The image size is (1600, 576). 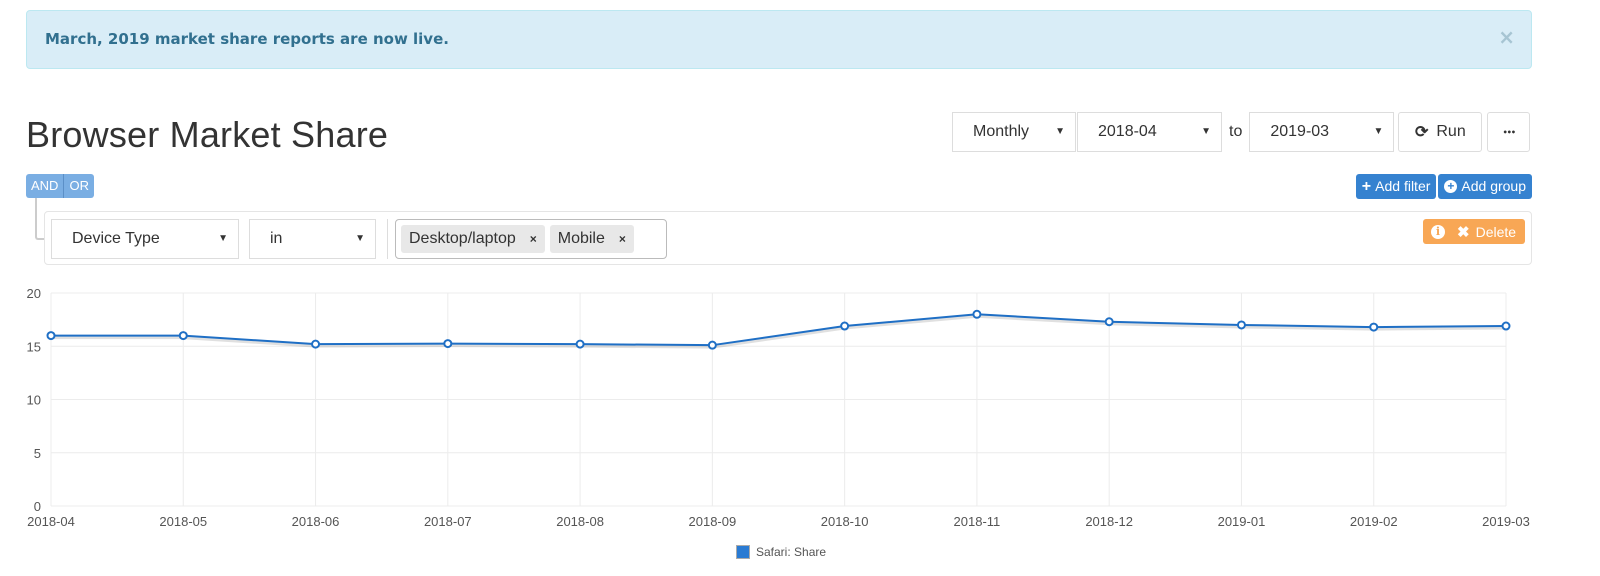 What do you see at coordinates (1438, 231) in the screenshot?
I see `info-icon: i` at bounding box center [1438, 231].